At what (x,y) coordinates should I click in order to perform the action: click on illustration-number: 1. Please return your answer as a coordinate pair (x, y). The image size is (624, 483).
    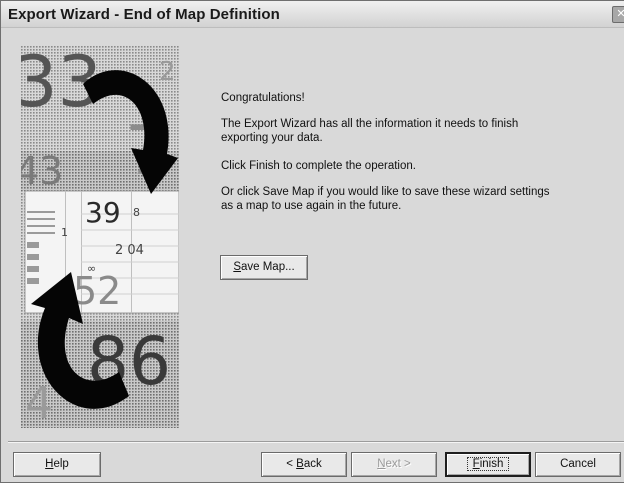
    Looking at the image, I should click on (64, 232).